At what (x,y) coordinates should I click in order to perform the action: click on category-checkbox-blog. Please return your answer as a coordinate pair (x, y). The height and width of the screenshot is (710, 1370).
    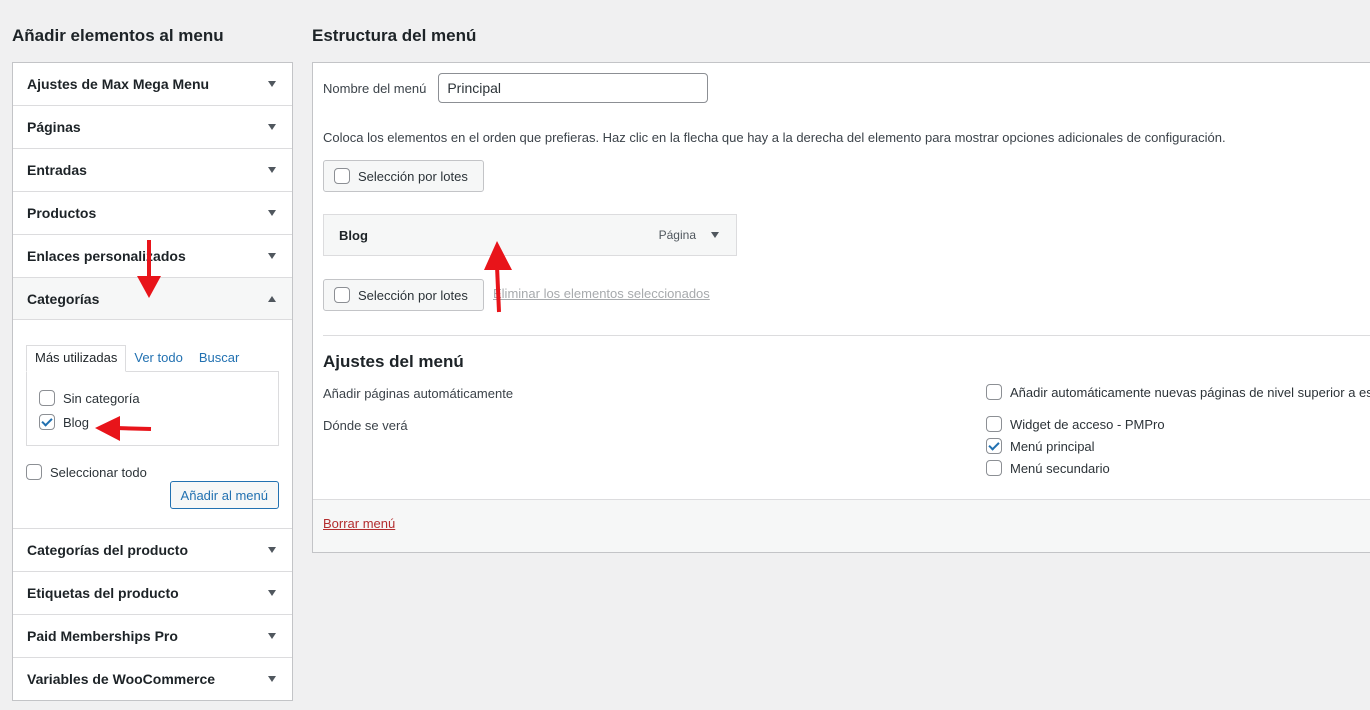
    Looking at the image, I should click on (47, 422).